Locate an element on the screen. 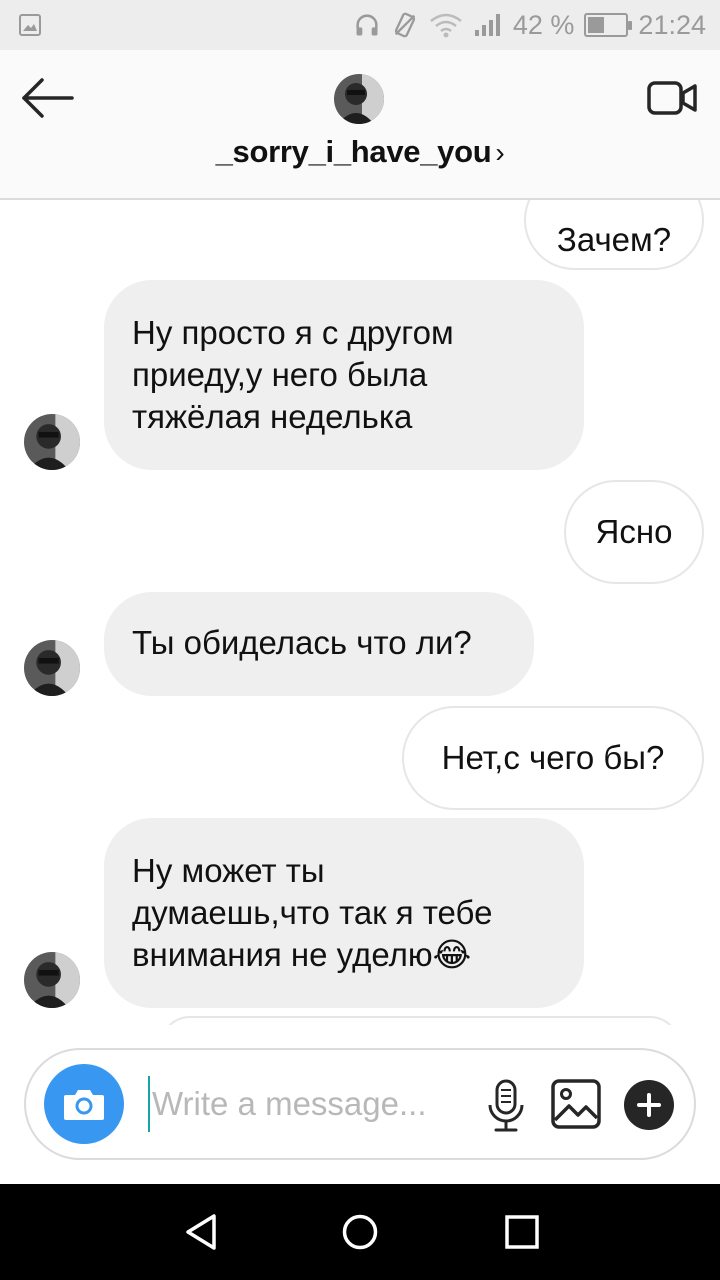 The image size is (720, 1280). nav-home-icon is located at coordinates (360, 1232).